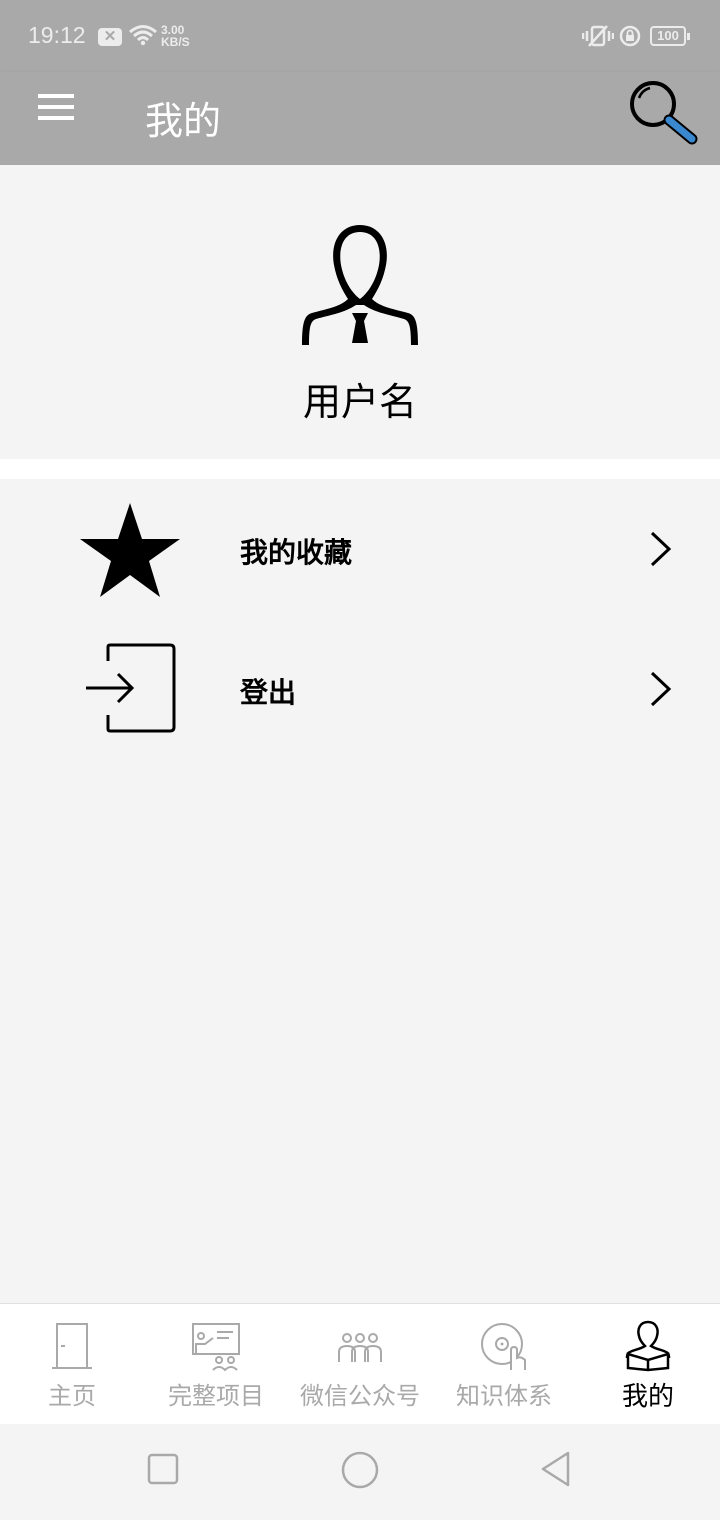  What do you see at coordinates (647, 1397) in the screenshot?
I see `nav-label-mine: 我的` at bounding box center [647, 1397].